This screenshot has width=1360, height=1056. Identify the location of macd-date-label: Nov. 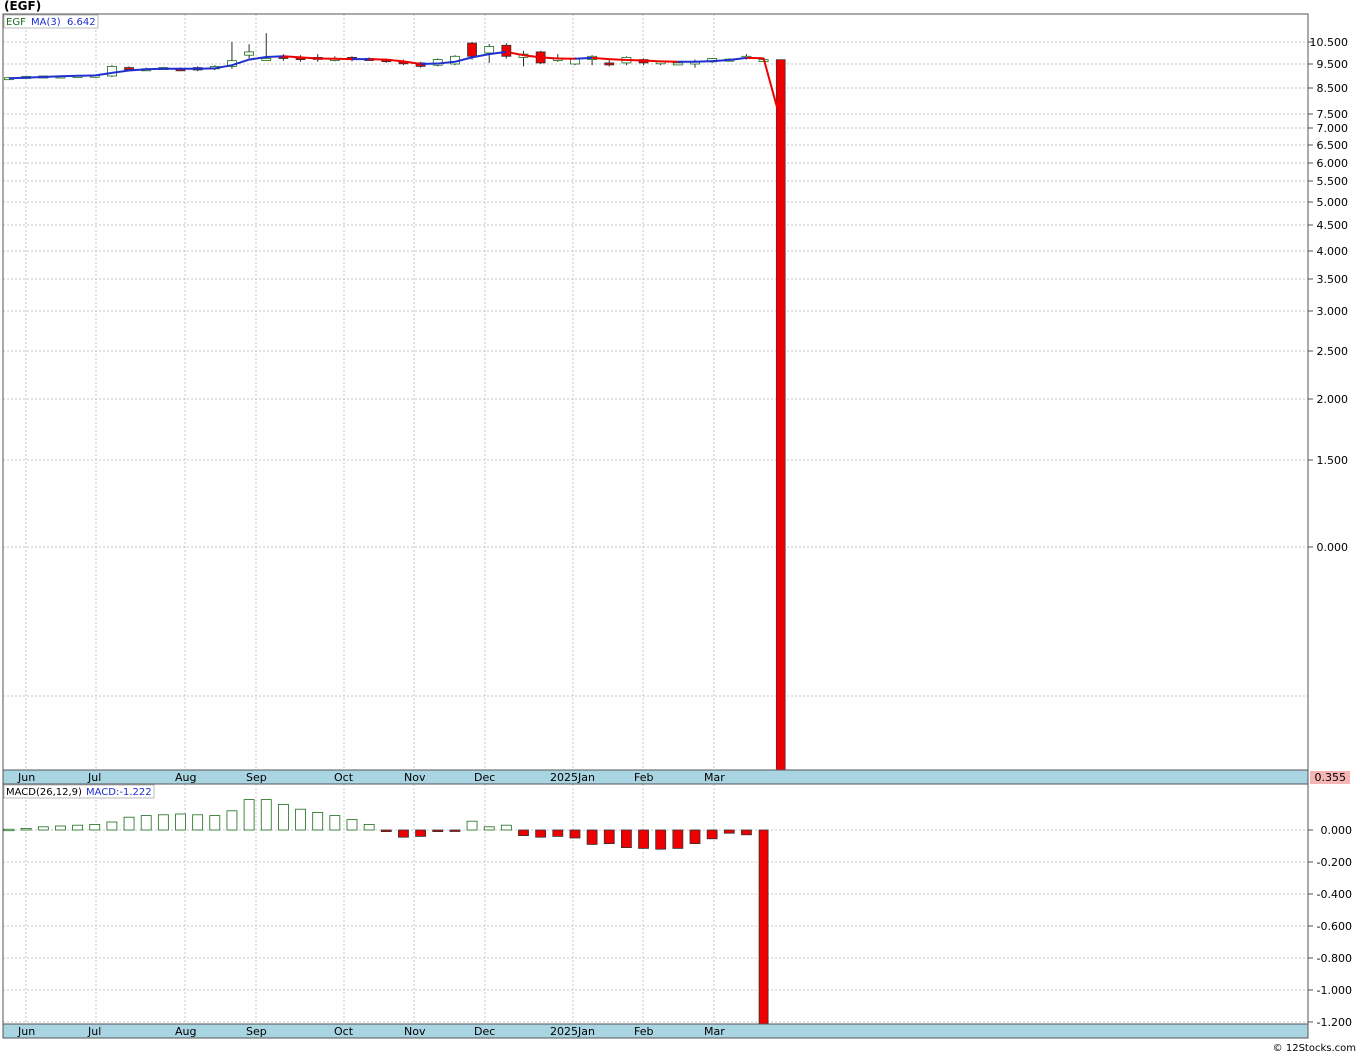
(415, 1031).